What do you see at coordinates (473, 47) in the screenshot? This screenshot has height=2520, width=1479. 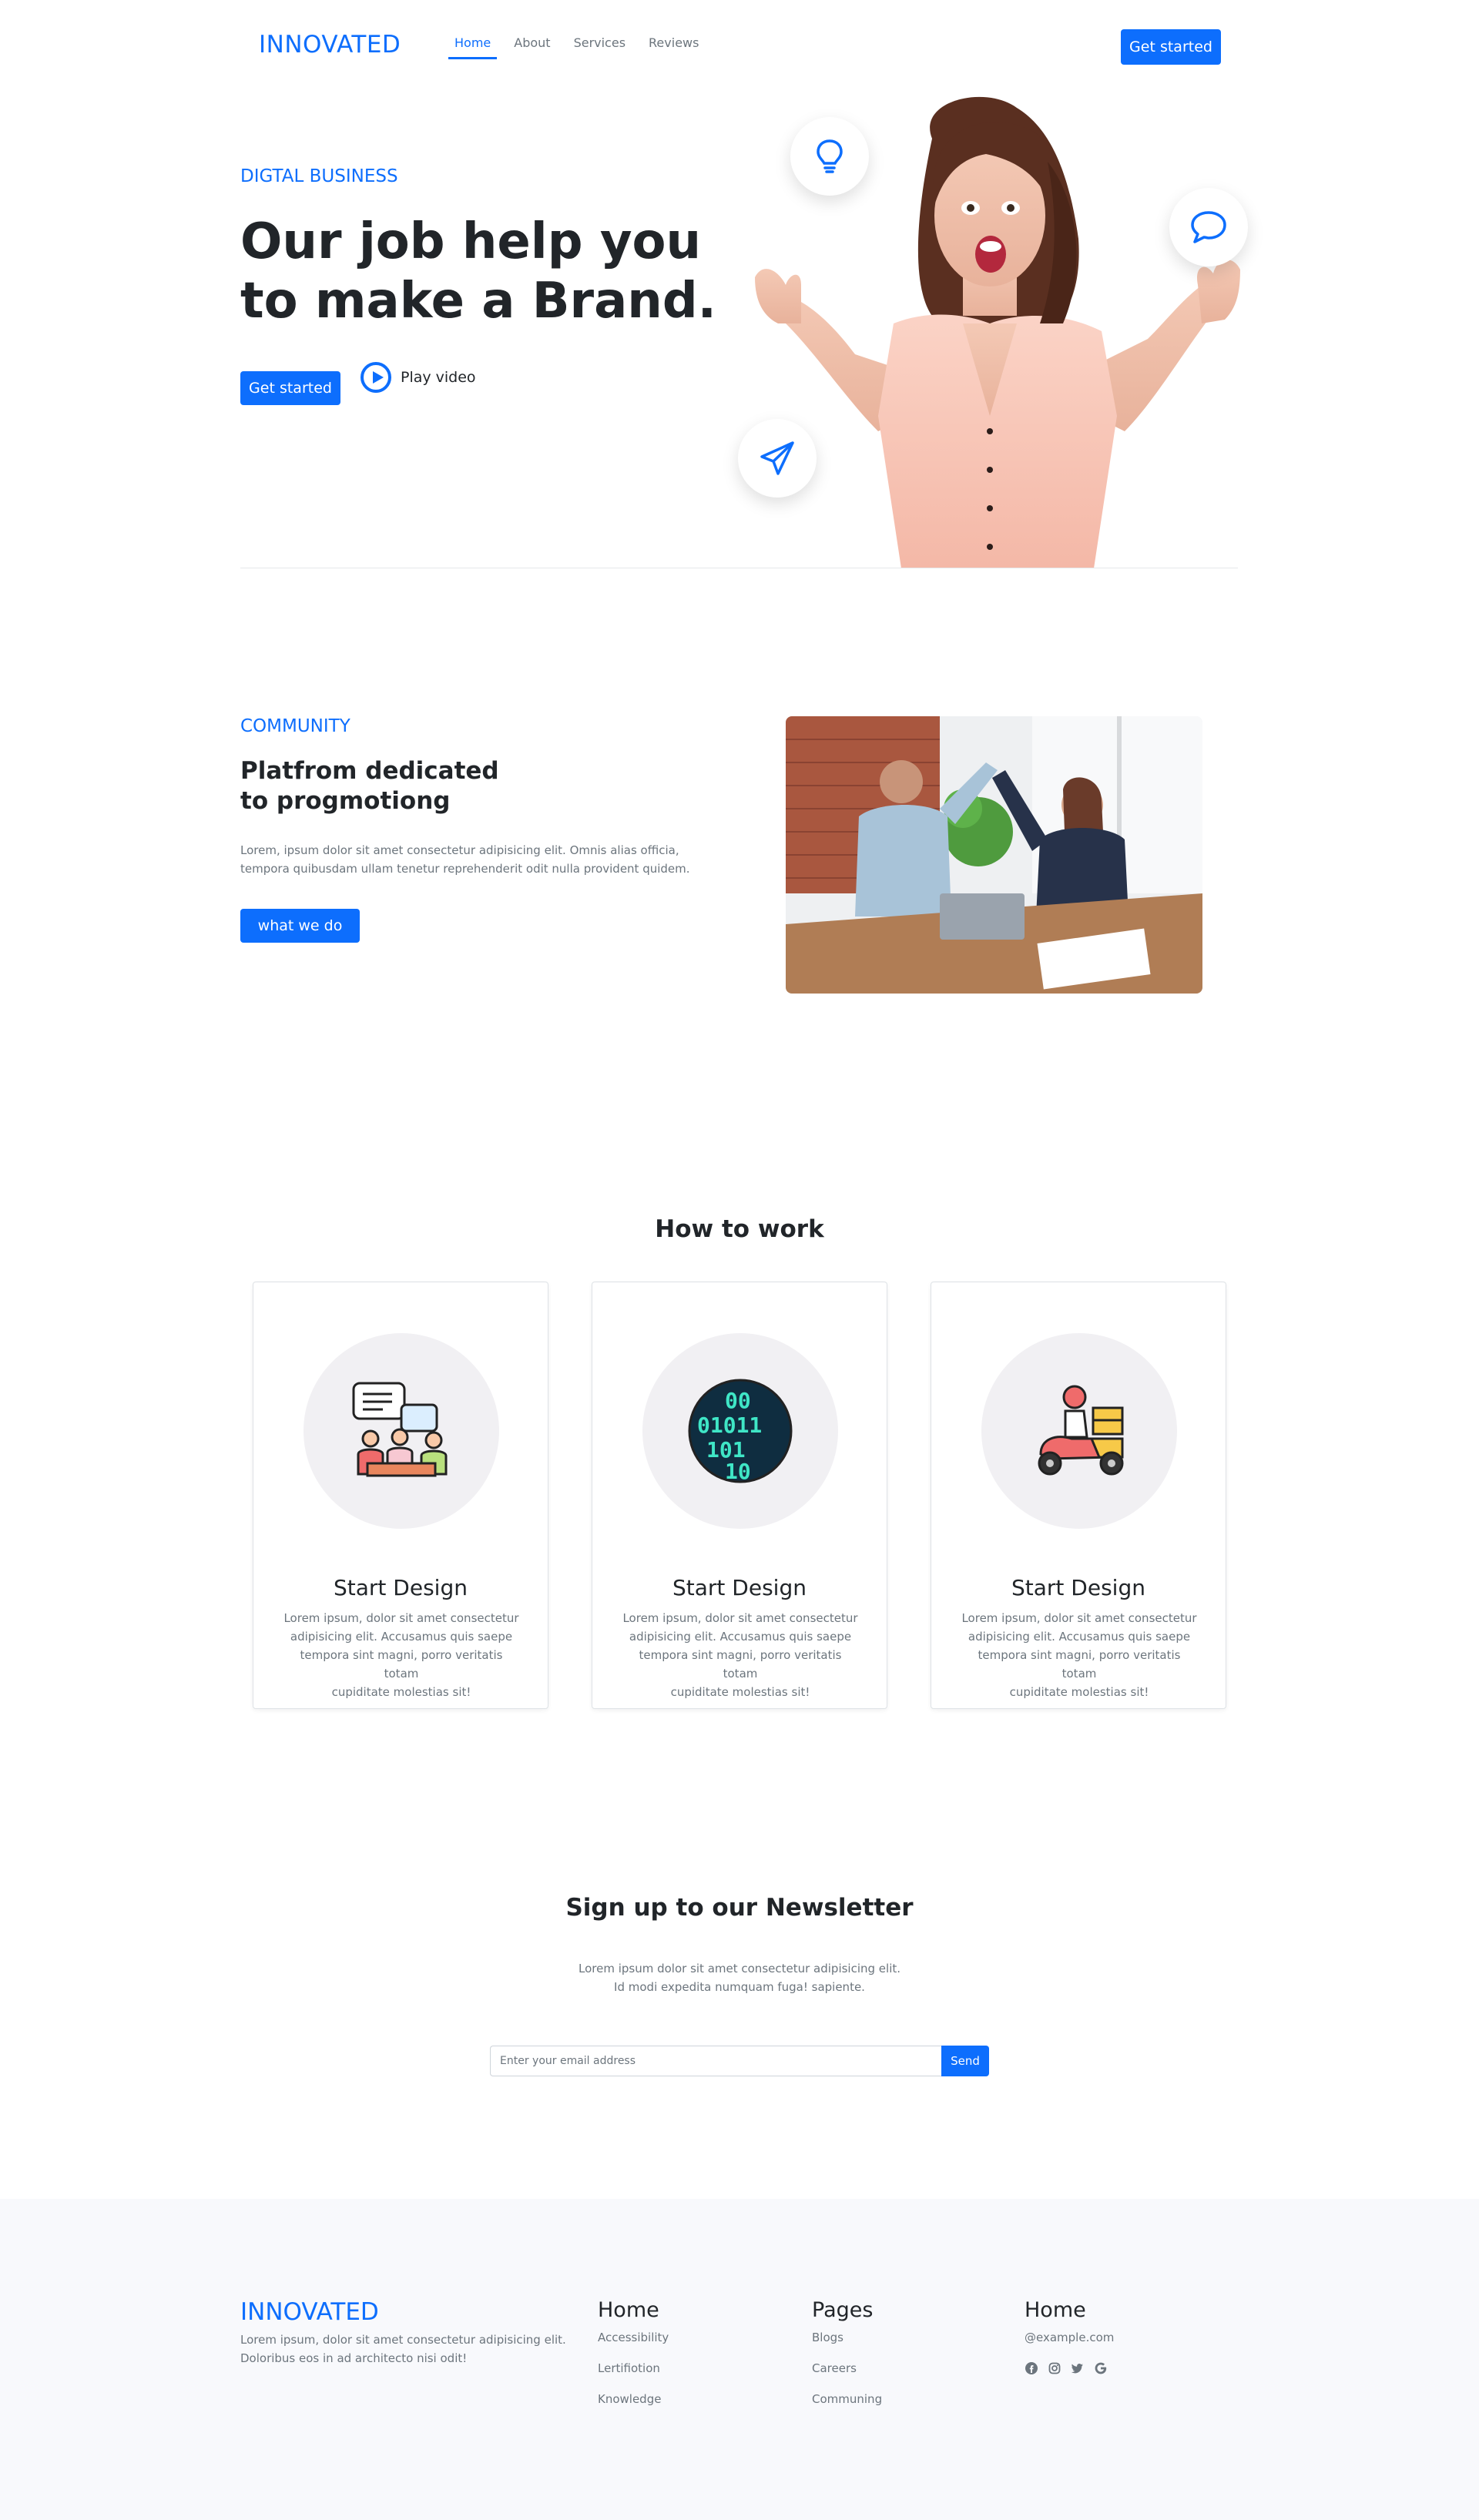 I see `nav-home: Home` at bounding box center [473, 47].